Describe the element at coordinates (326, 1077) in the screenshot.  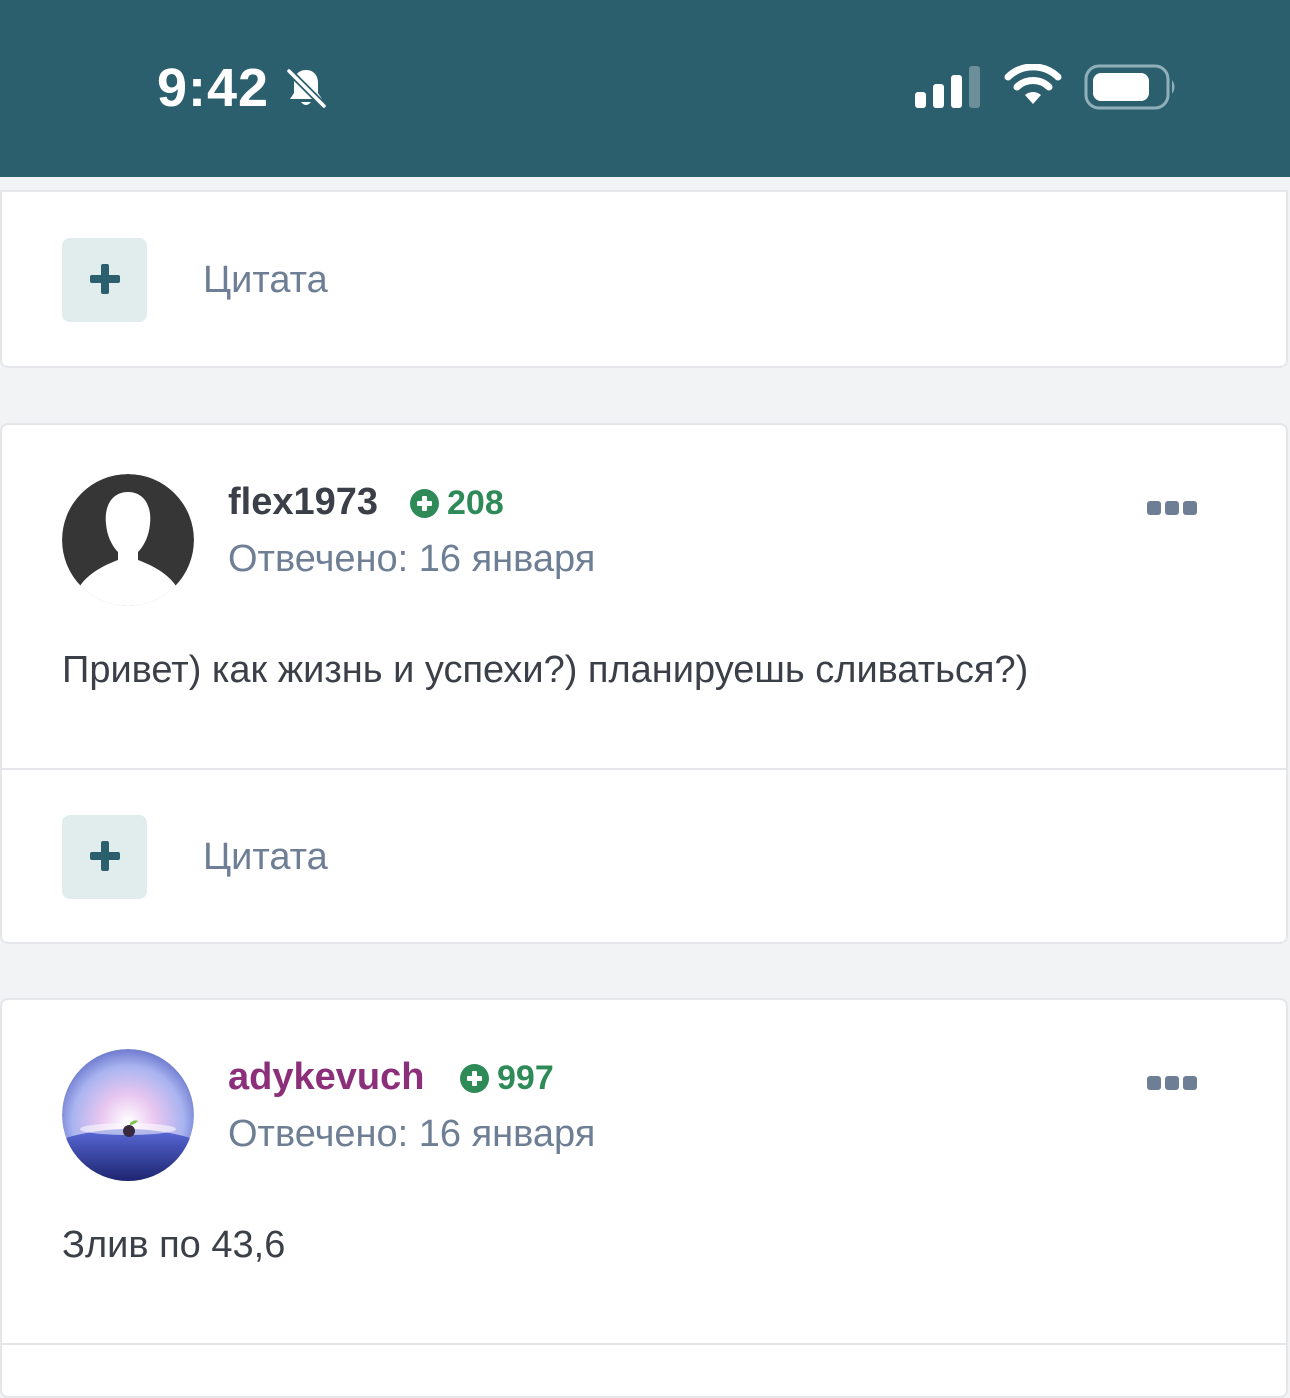
I see `author-name: adykevuch` at that location.